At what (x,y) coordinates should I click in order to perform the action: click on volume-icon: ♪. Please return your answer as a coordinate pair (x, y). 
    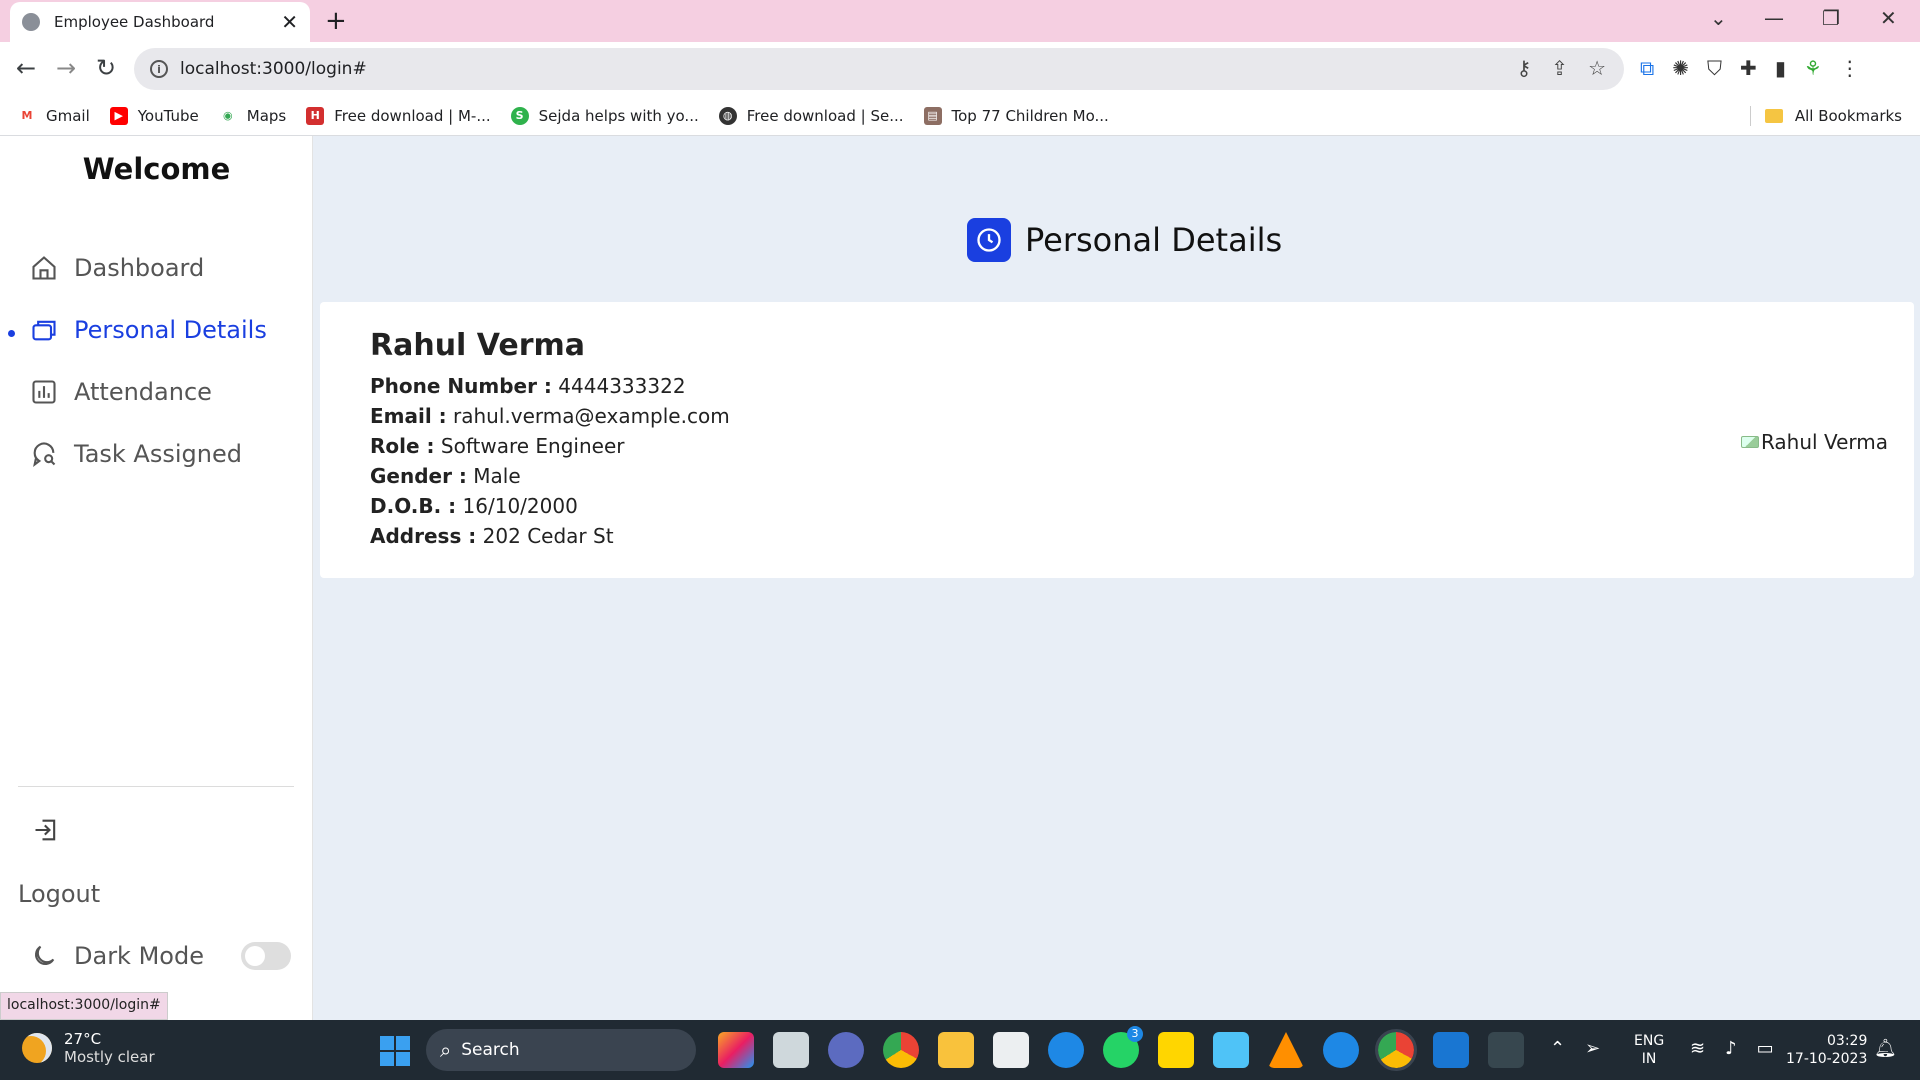
    Looking at the image, I should click on (1731, 1048).